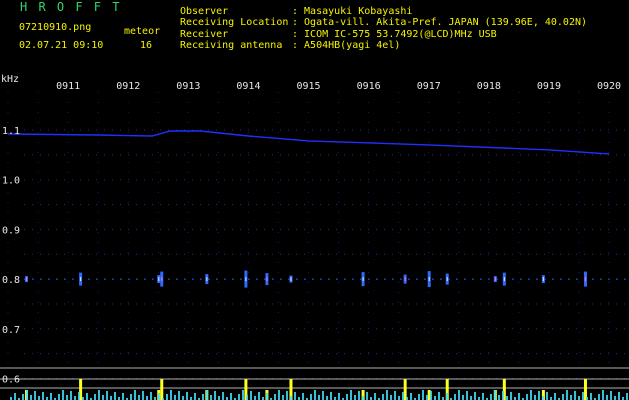 This screenshot has height=400, width=629. What do you see at coordinates (188, 86) in the screenshot?
I see `x-tick-label: 0913` at bounding box center [188, 86].